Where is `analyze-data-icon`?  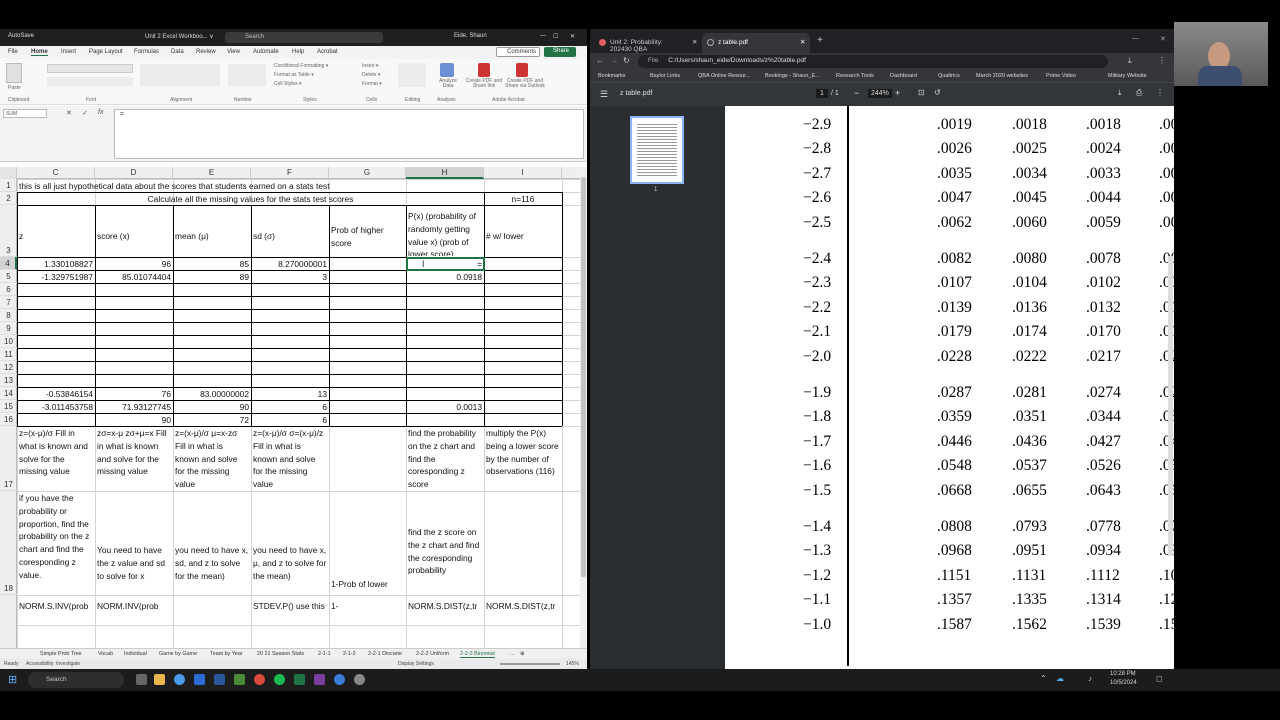 analyze-data-icon is located at coordinates (447, 70).